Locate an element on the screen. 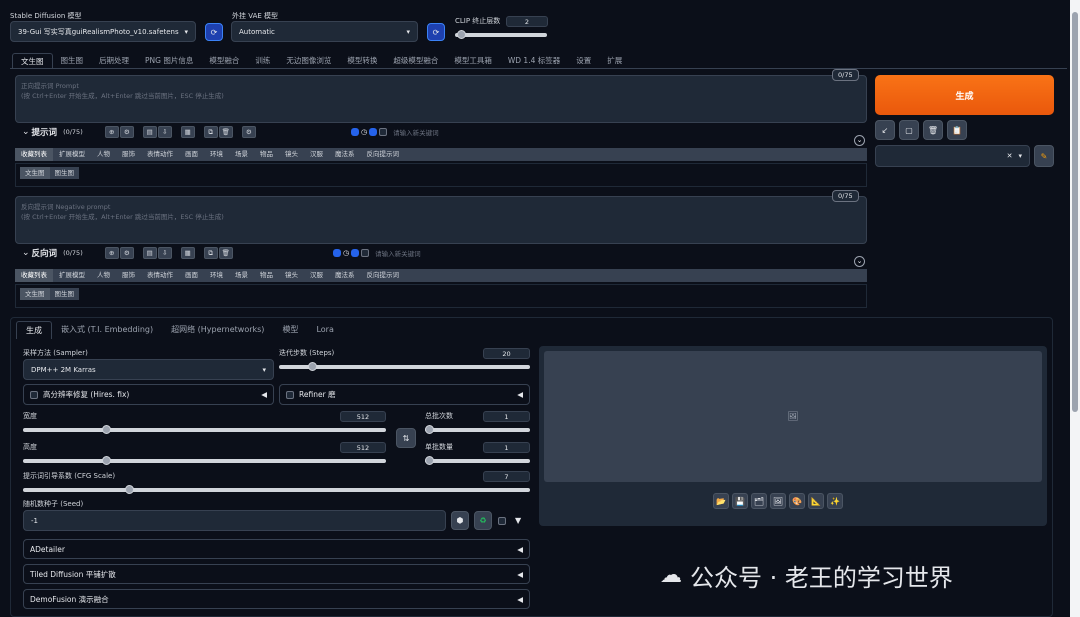 Image resolution: width=1080 pixels, height=617 pixels. scrollbar is located at coordinates (1075, 308).